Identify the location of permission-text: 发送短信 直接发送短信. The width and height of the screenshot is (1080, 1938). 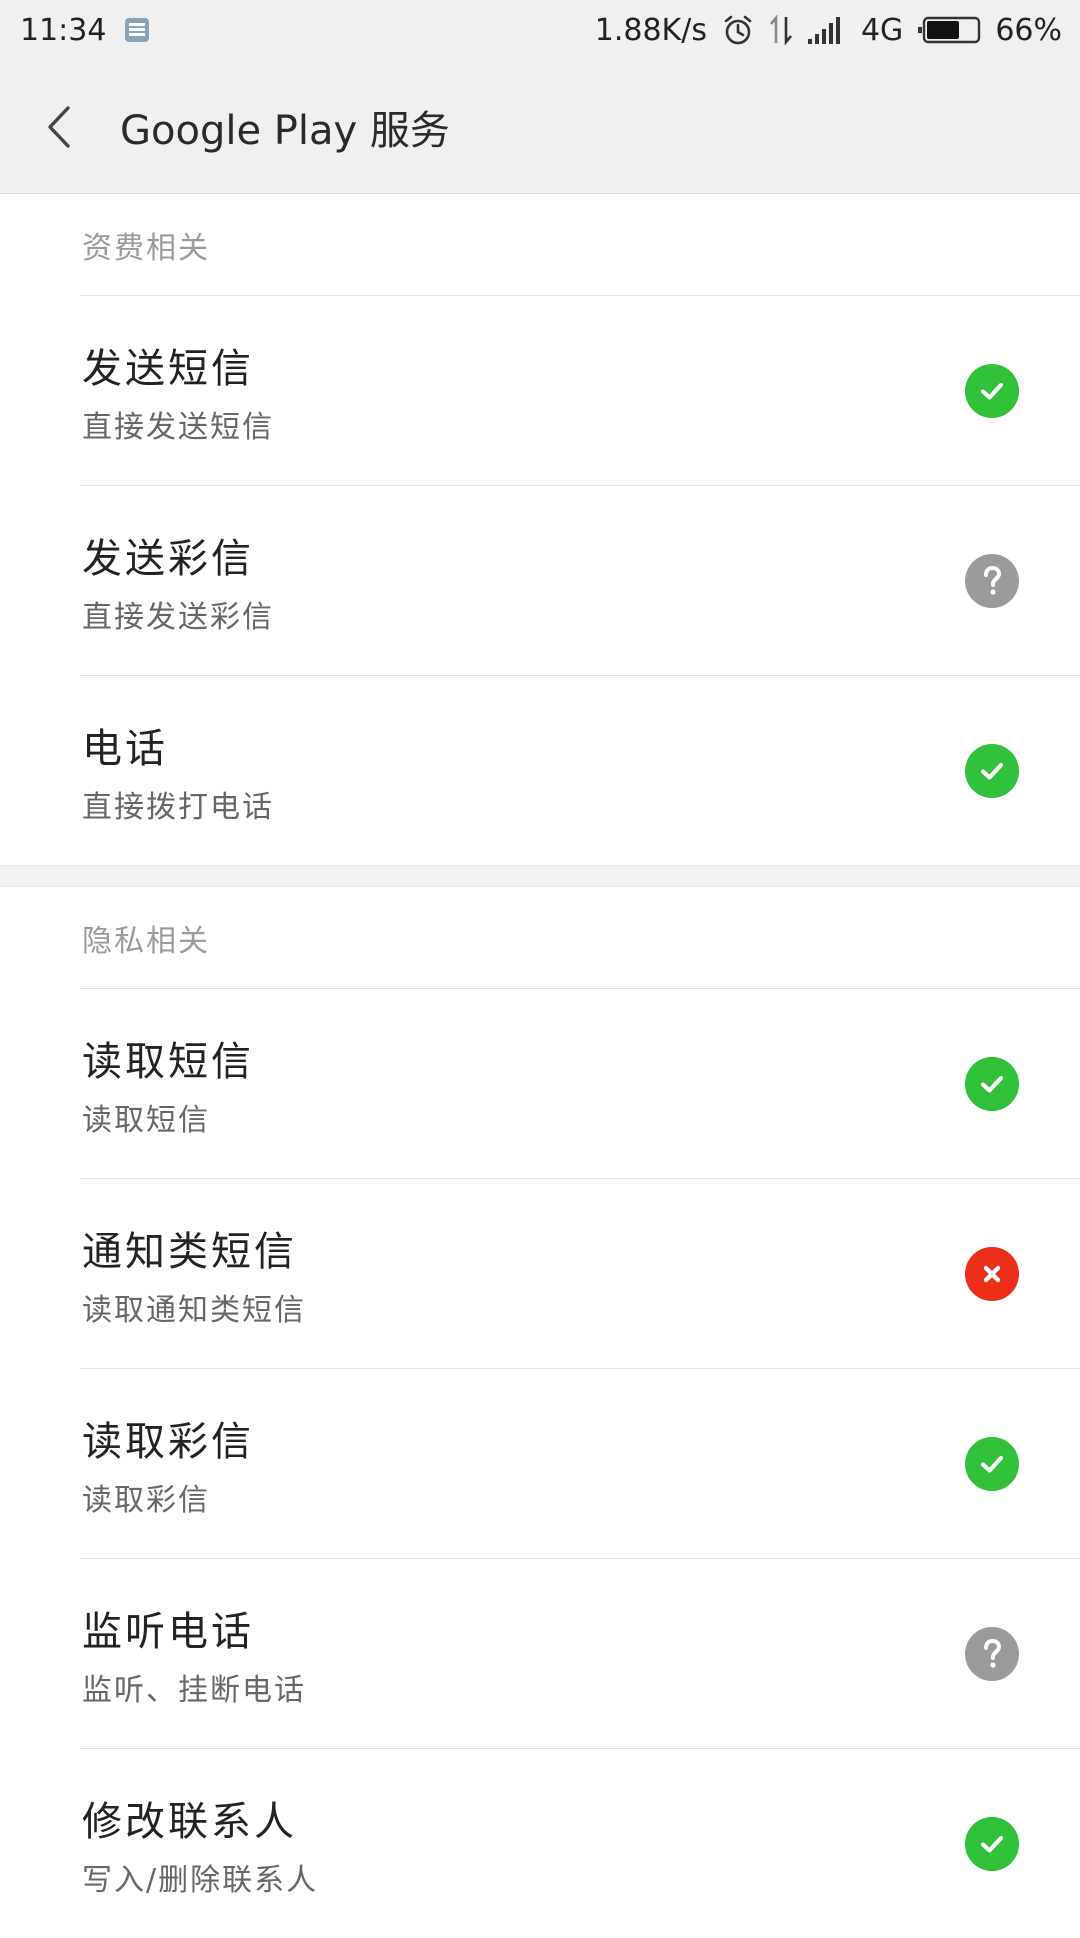
(178, 391).